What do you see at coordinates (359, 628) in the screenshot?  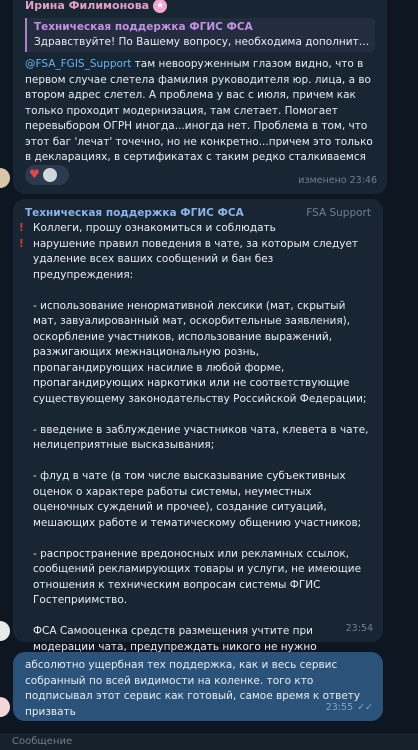 I see `message-time: 23:54` at bounding box center [359, 628].